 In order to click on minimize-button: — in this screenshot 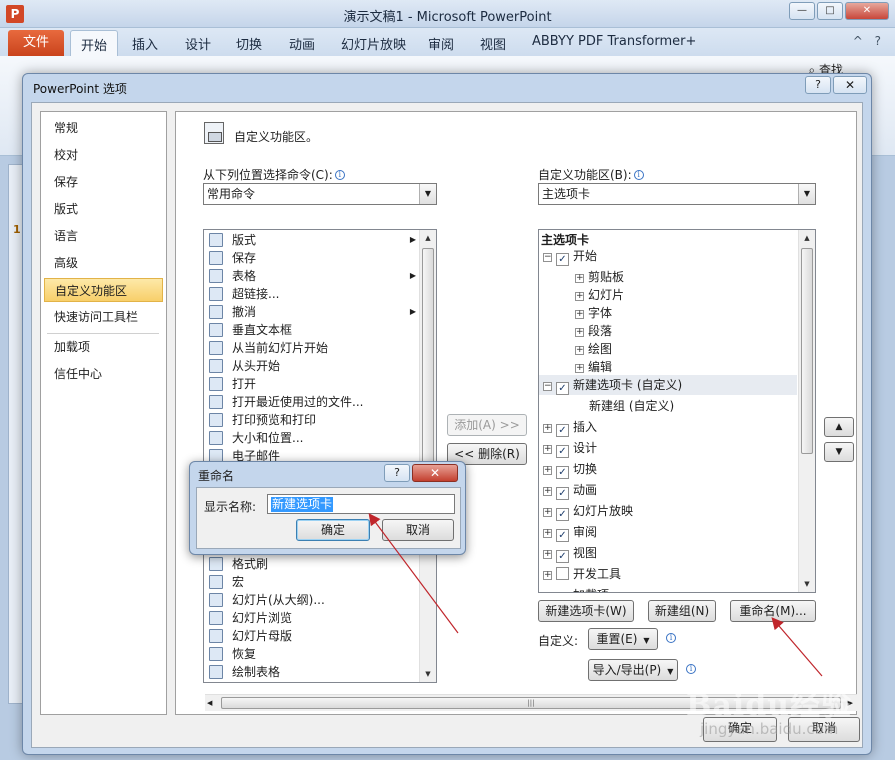, I will do `click(802, 11)`.